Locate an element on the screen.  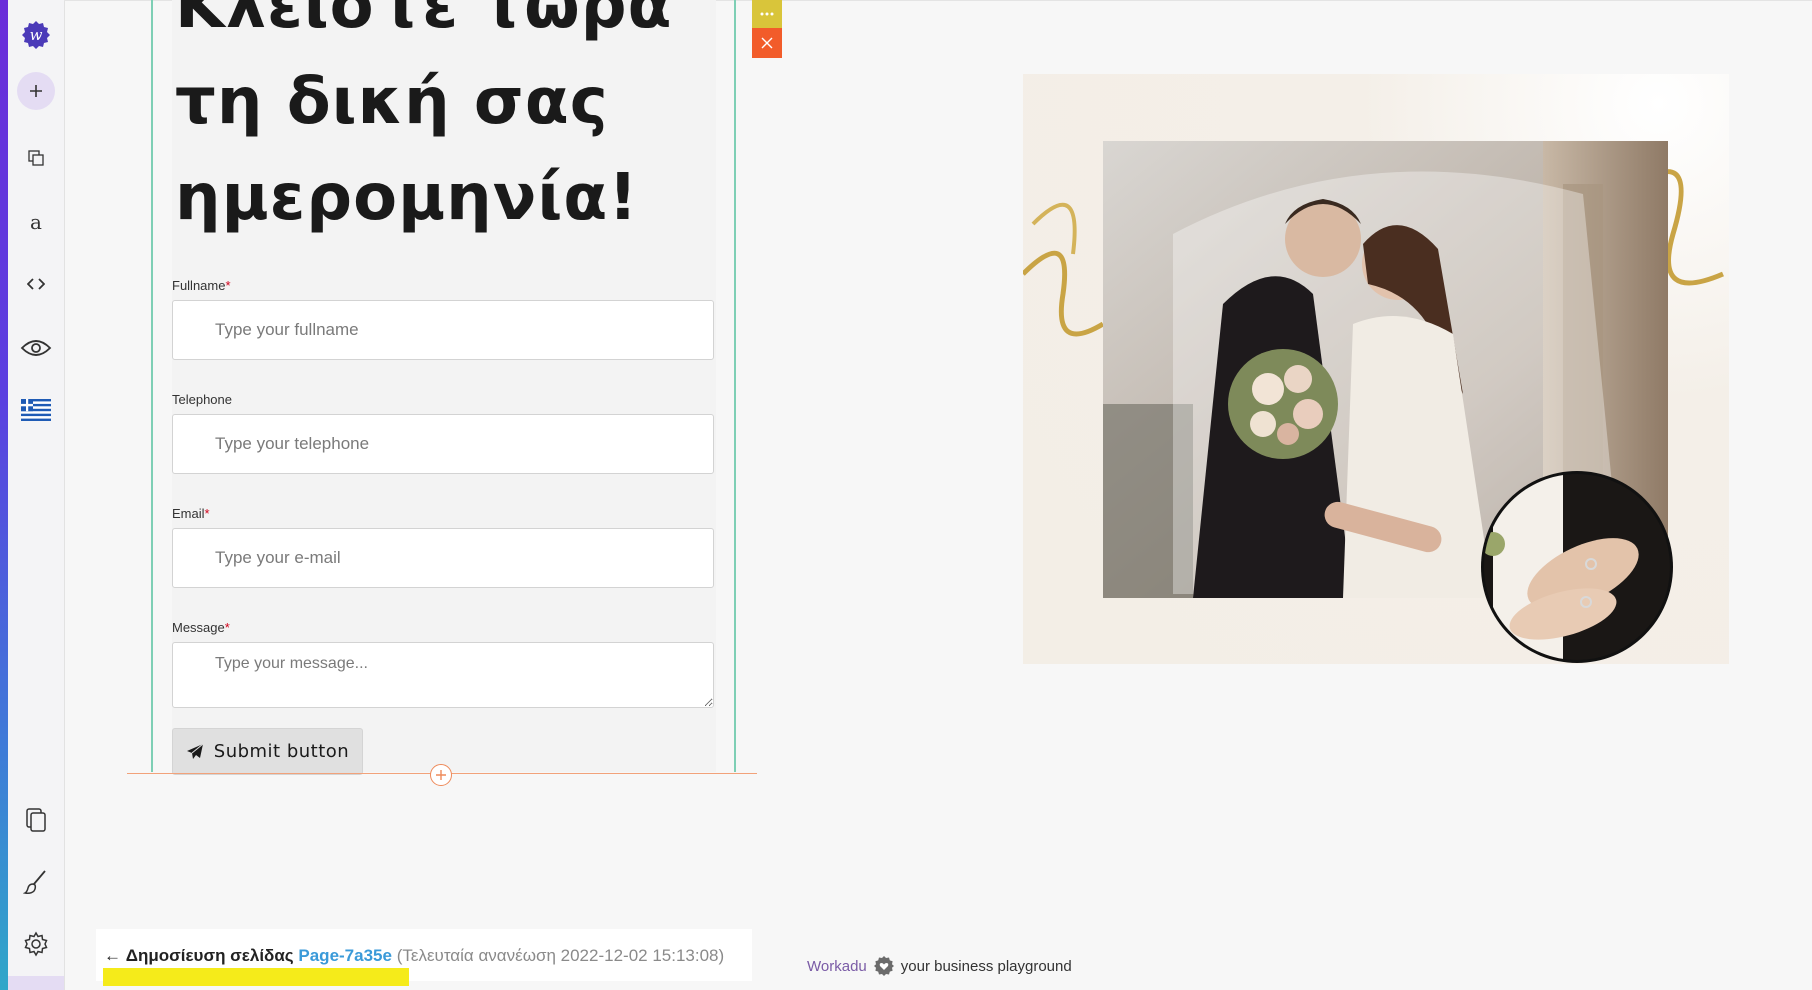
pages-button is located at coordinates (36, 820).